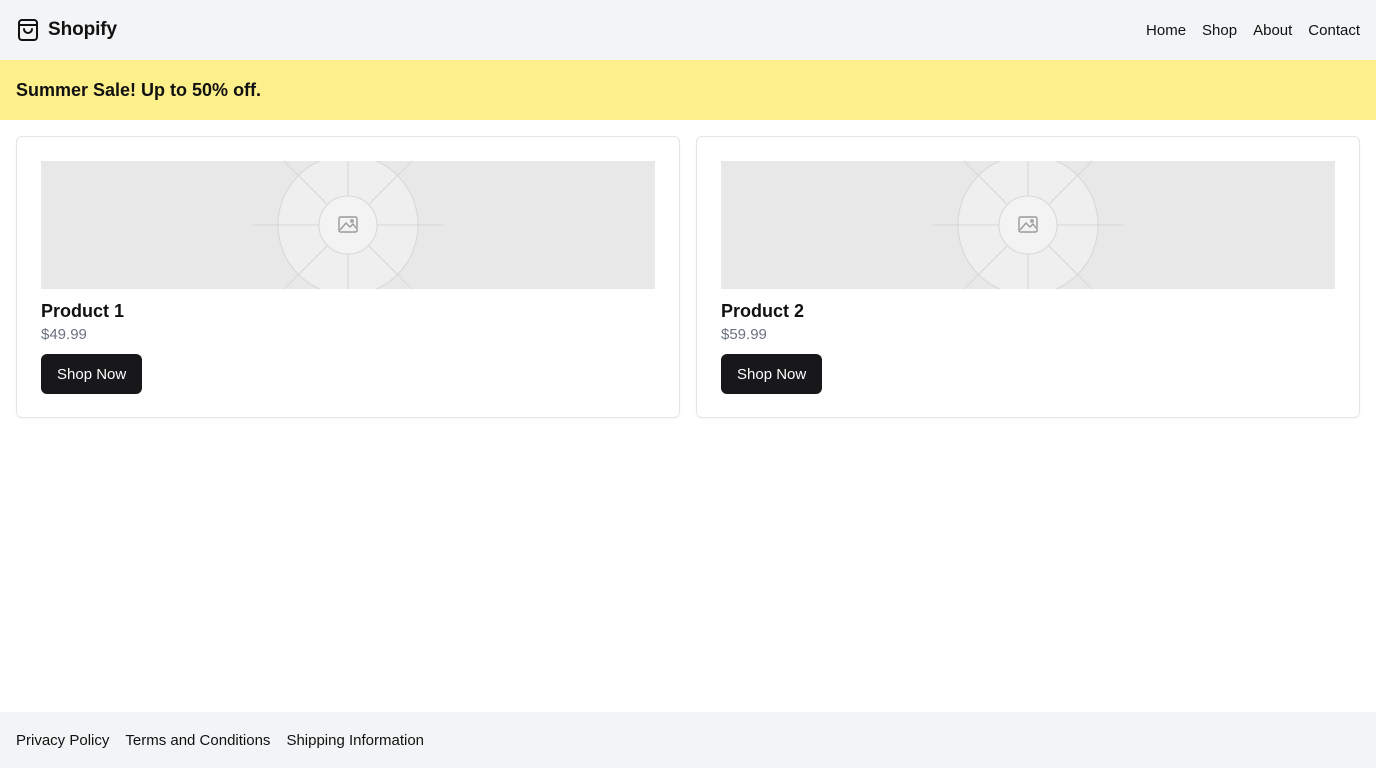 This screenshot has width=1376, height=768. I want to click on product-title: Product 2, so click(763, 311).